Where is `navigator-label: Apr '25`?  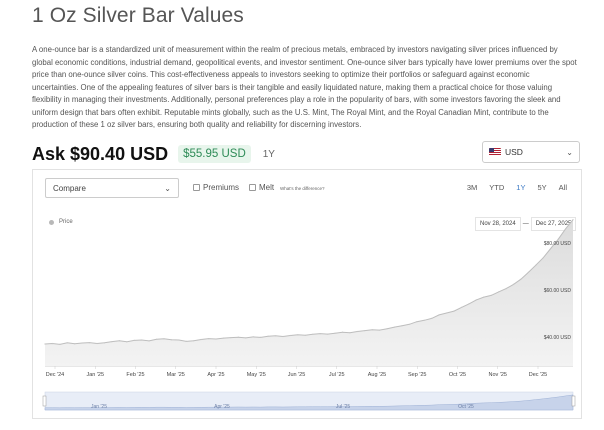
navigator-label: Apr '25 is located at coordinates (222, 407).